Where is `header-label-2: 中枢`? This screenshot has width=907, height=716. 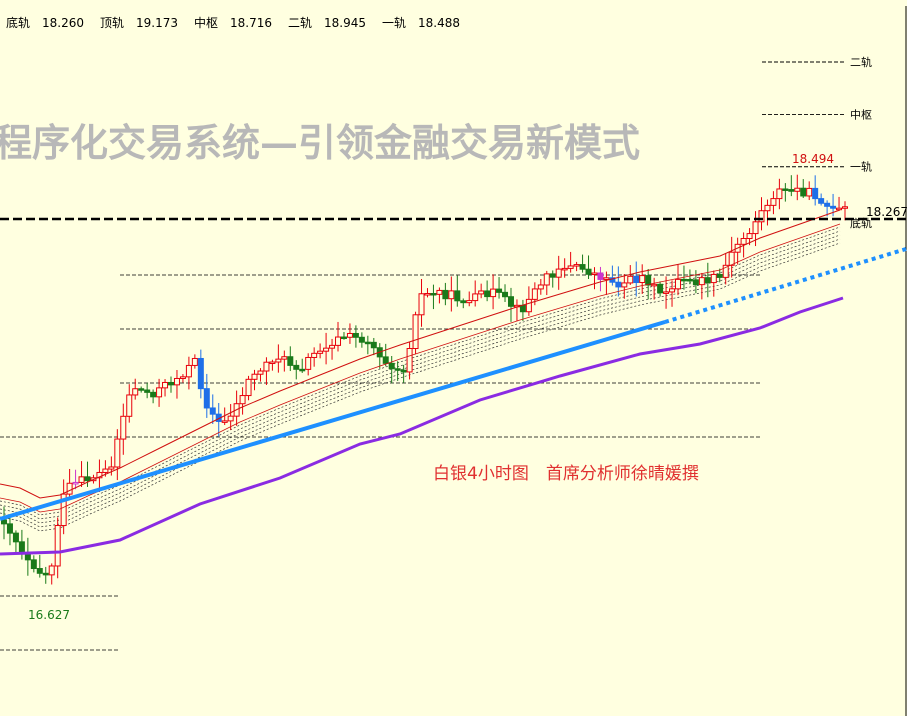 header-label-2: 中枢 is located at coordinates (206, 22).